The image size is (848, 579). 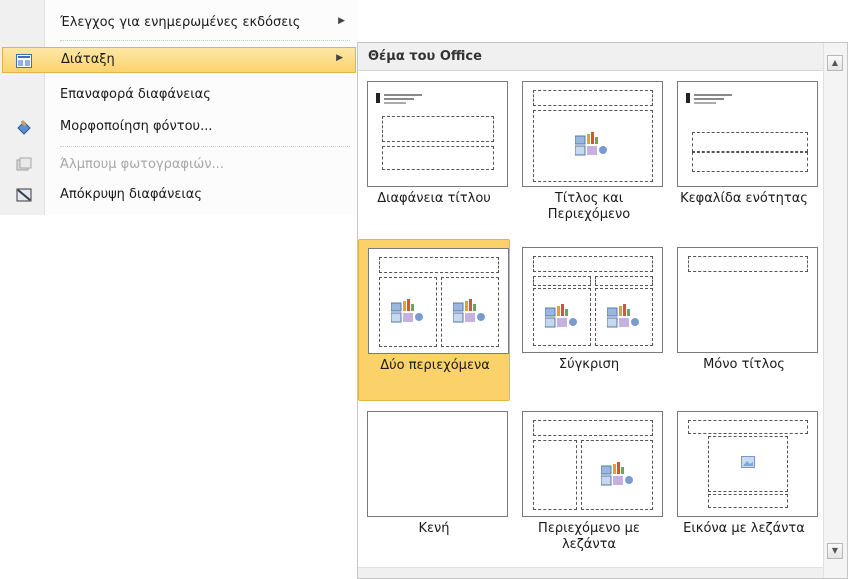 I want to click on layout-section-header: Κεφαλίδα ενότητας, so click(x=744, y=154).